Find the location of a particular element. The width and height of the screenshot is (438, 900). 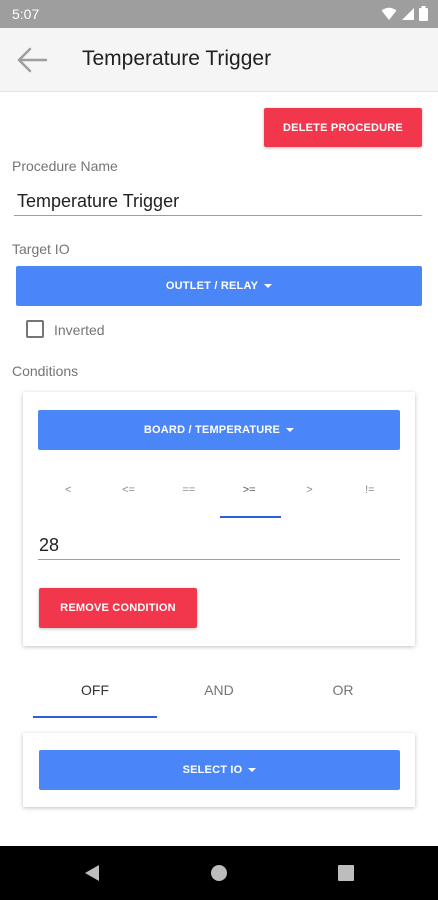

arrow-back-icon is located at coordinates (32, 60).